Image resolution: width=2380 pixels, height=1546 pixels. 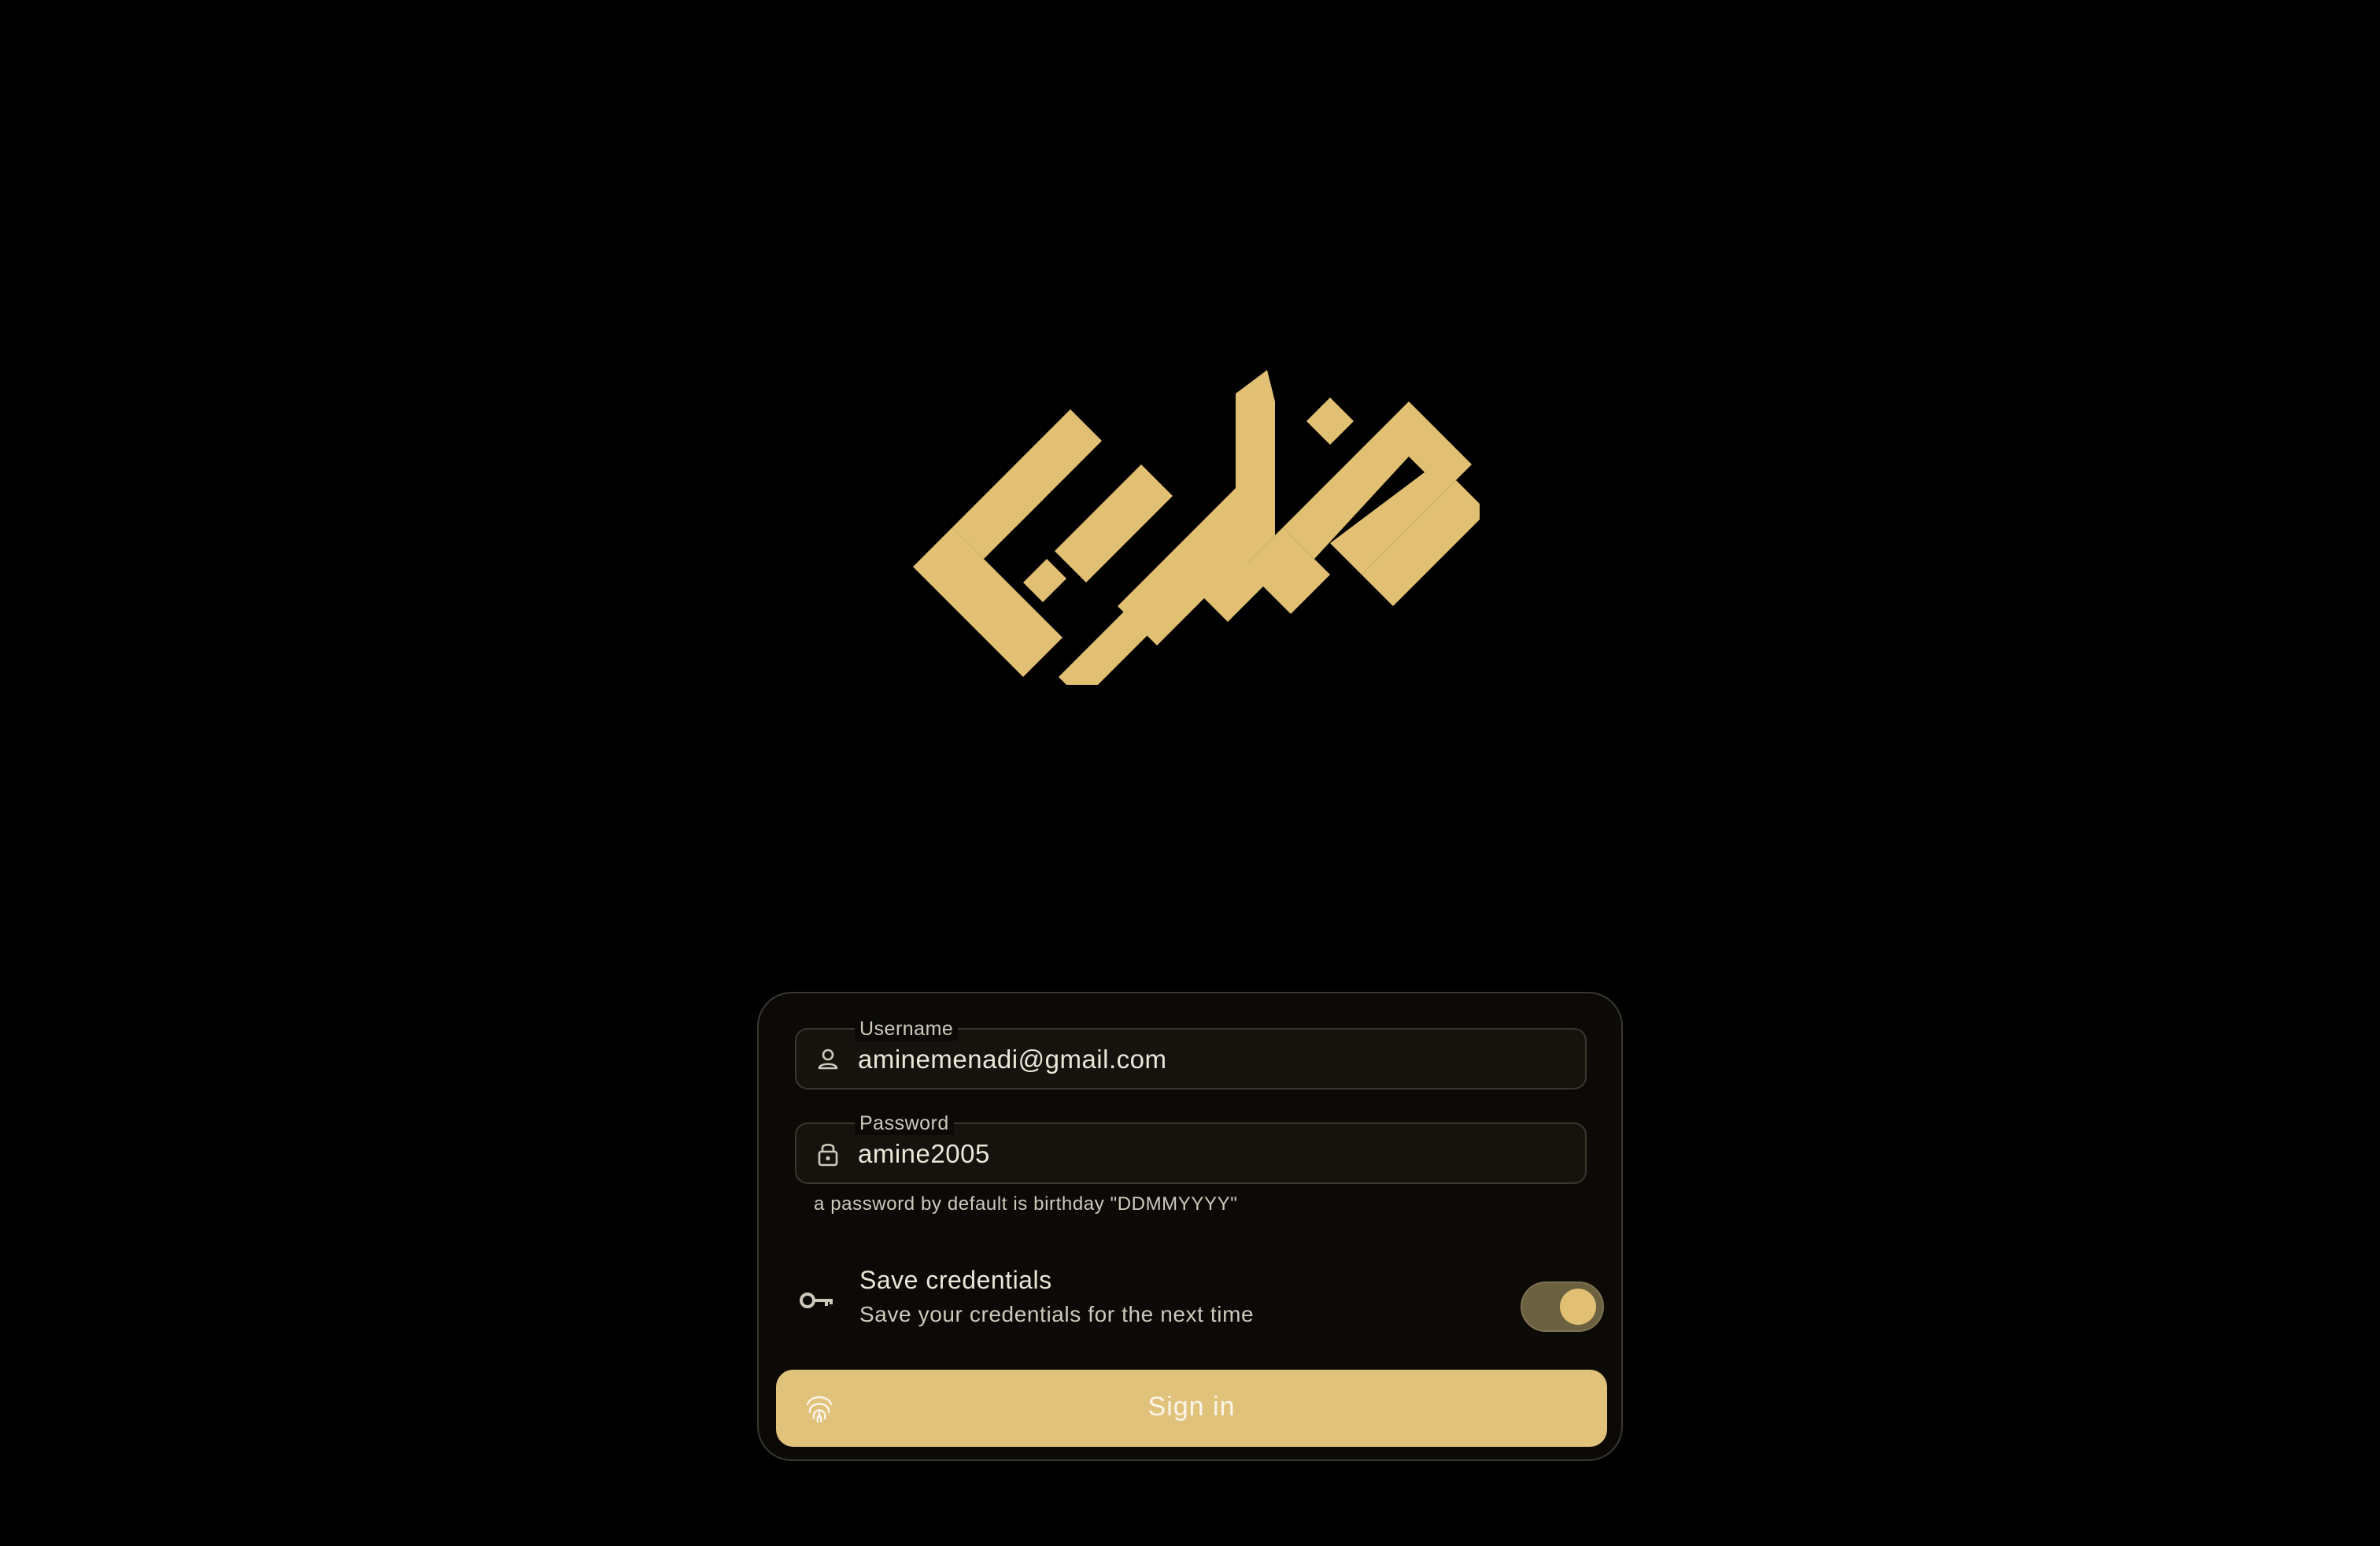 I want to click on password-field: Password, so click(x=1191, y=1147).